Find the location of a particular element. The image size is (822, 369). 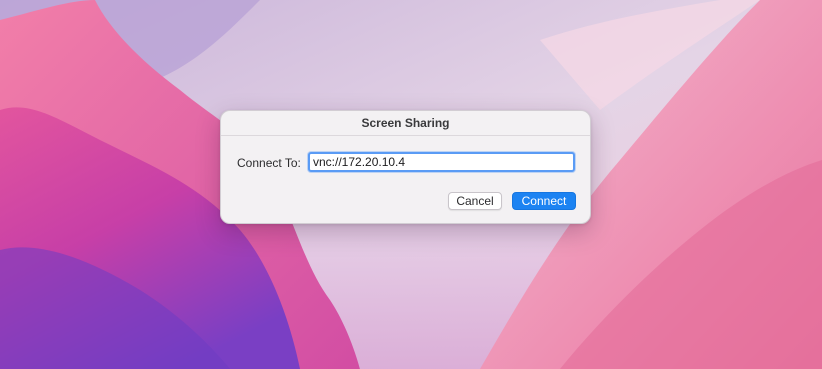

connect-button: Connect is located at coordinates (544, 201).